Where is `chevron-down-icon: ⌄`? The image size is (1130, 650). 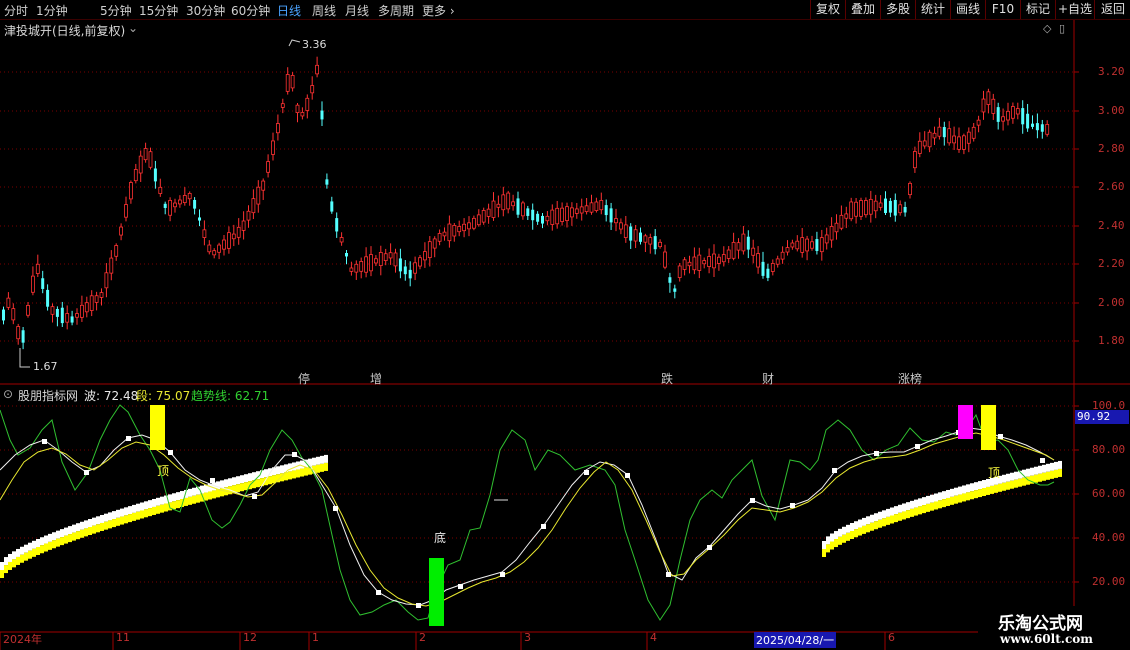 chevron-down-icon: ⌄ is located at coordinates (133, 28).